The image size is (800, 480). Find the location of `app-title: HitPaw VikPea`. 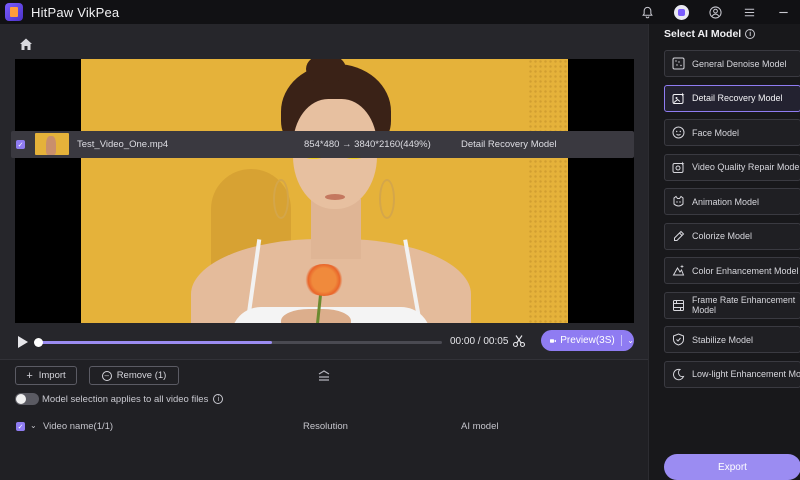

app-title: HitPaw VikPea is located at coordinates (75, 12).